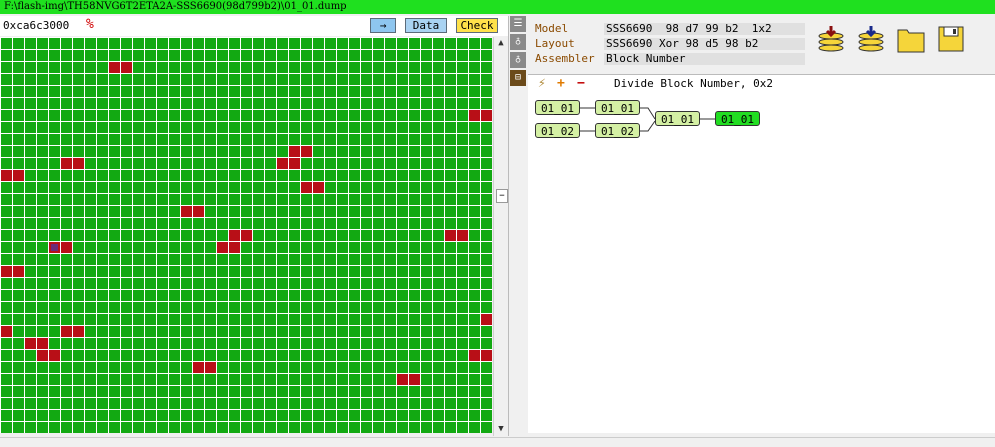 Image resolution: width=995 pixels, height=447 pixels. What do you see at coordinates (500, 236) in the screenshot?
I see `vertical-scrollbar: ▲ − ▼` at bounding box center [500, 236].